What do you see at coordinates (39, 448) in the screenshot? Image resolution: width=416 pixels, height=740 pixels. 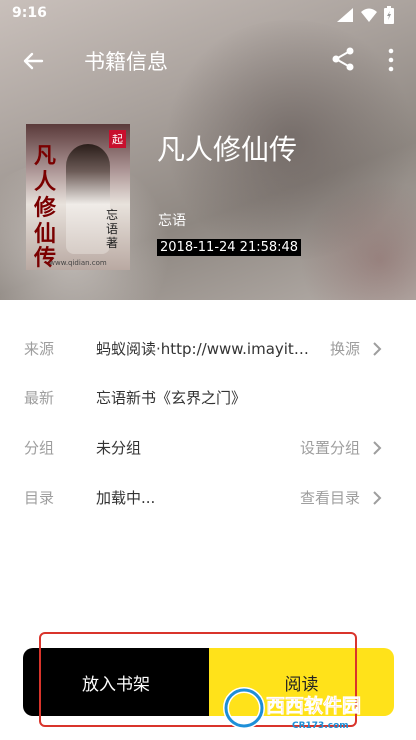 I see `info-label: 分组` at bounding box center [39, 448].